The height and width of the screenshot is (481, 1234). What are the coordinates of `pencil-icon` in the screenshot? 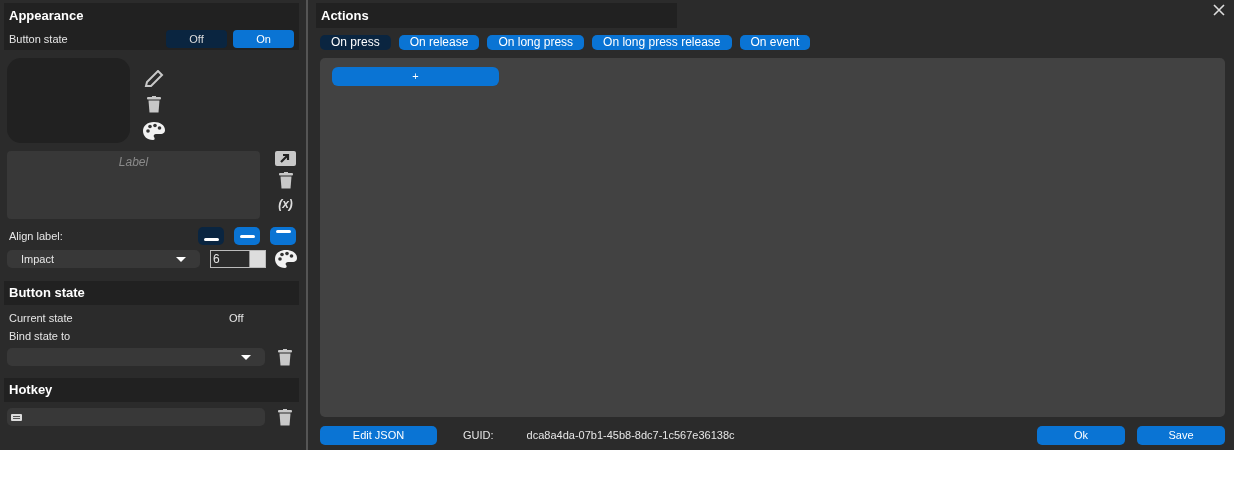 It's located at (154, 79).